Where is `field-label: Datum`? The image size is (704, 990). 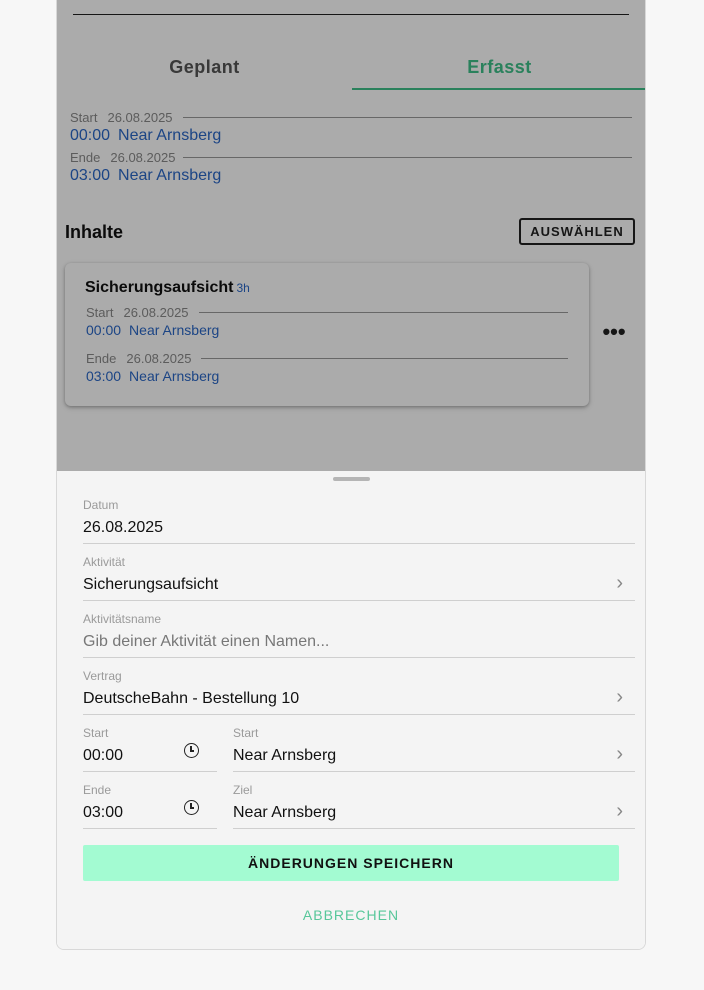
field-label: Datum is located at coordinates (101, 505).